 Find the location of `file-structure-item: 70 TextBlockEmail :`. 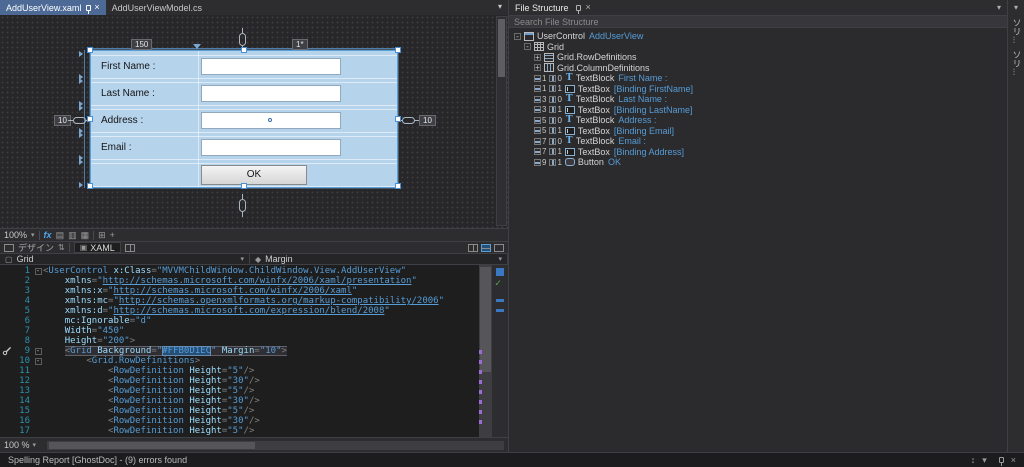

file-structure-item: 70 TextBlockEmail : is located at coordinates (758, 141).